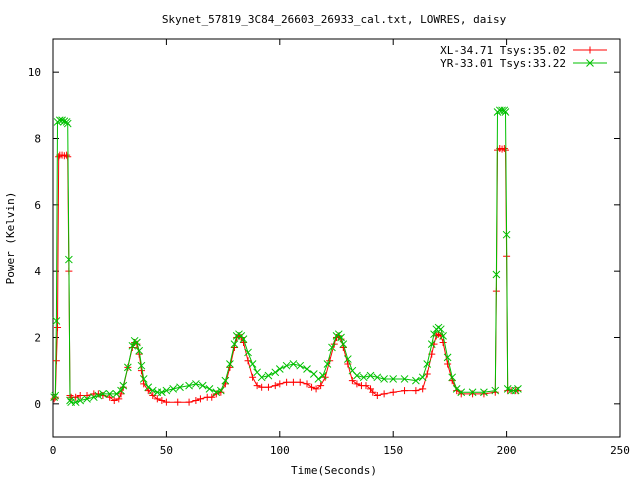  I want to click on y-tick-label: 0, so click(37, 404).